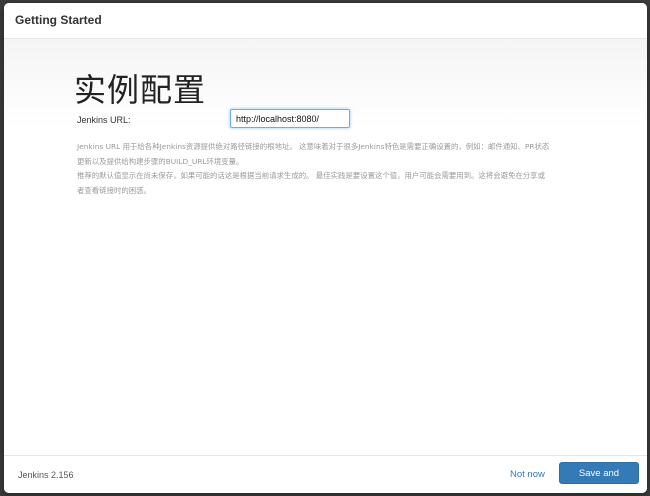 This screenshot has height=496, width=650. What do you see at coordinates (290, 118) in the screenshot?
I see `jenkins-url-input` at bounding box center [290, 118].